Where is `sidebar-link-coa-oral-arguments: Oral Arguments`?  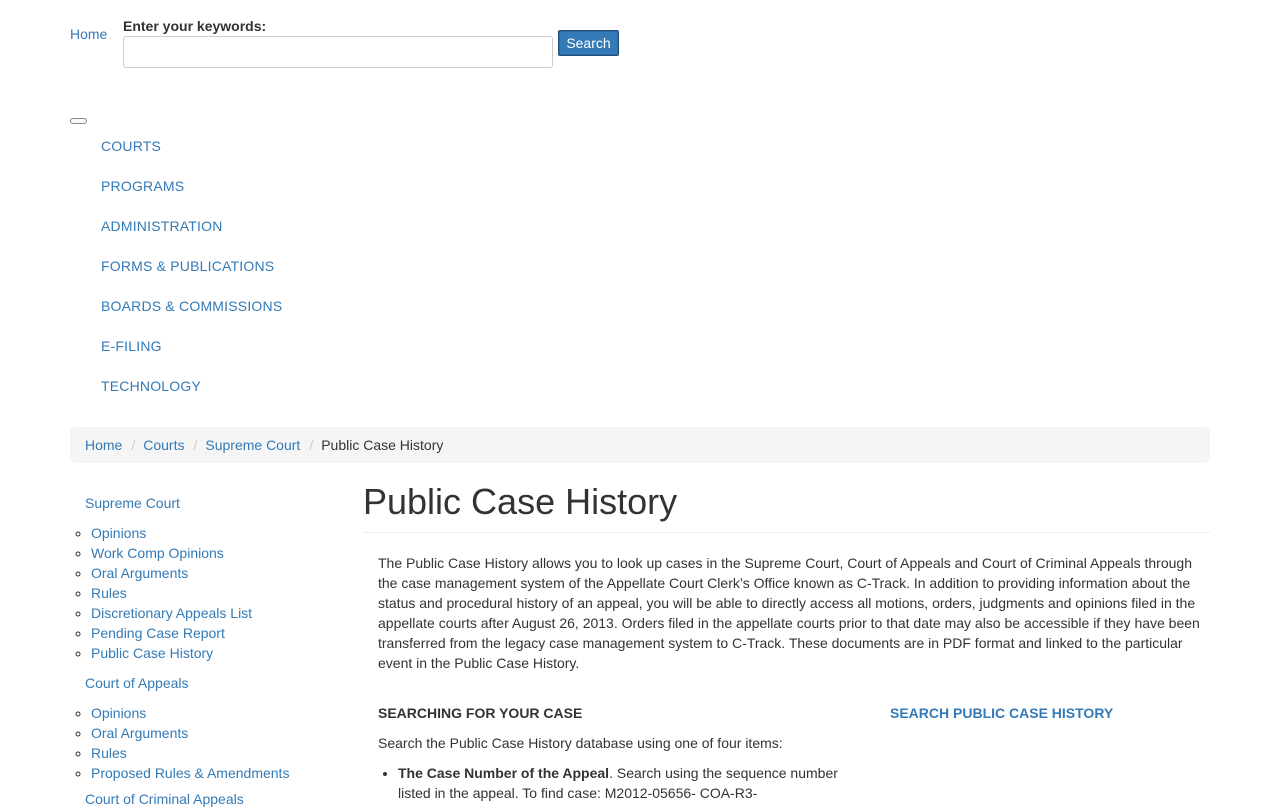 sidebar-link-coa-oral-arguments: Oral Arguments is located at coordinates (139, 733).